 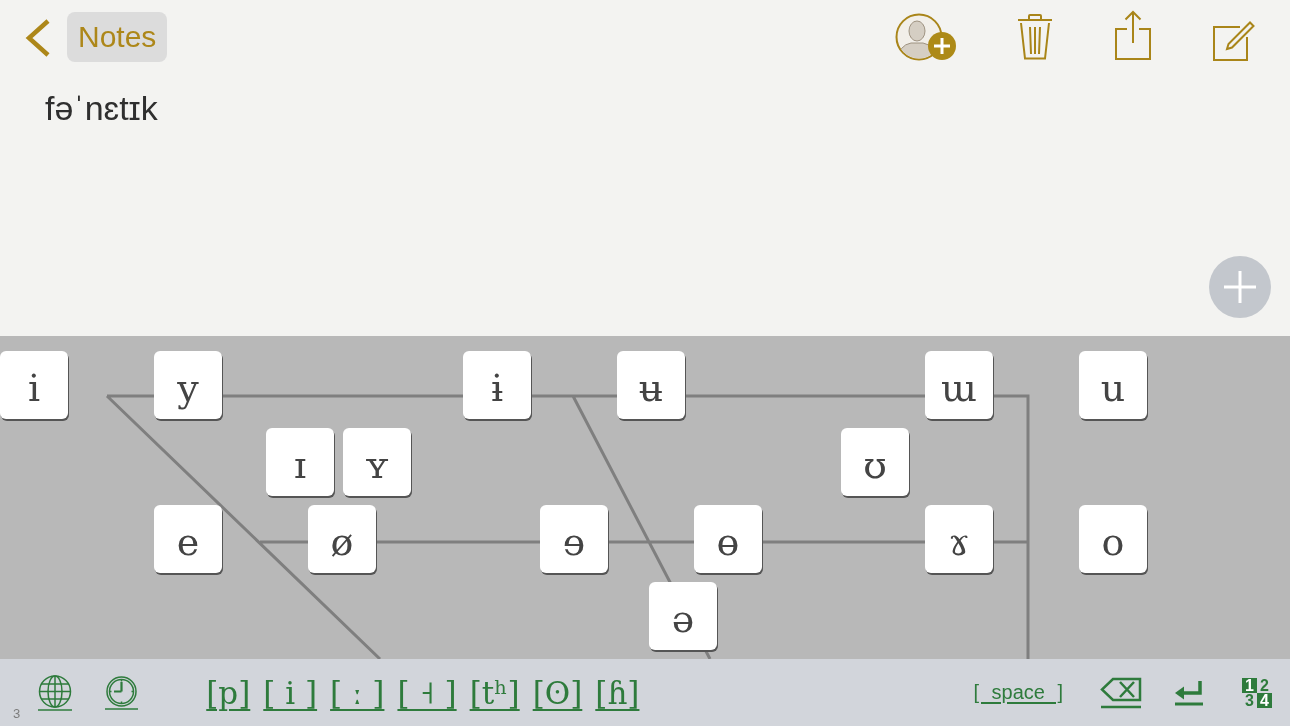 What do you see at coordinates (1249, 685) in the screenshot?
I see `key-digit: 1` at bounding box center [1249, 685].